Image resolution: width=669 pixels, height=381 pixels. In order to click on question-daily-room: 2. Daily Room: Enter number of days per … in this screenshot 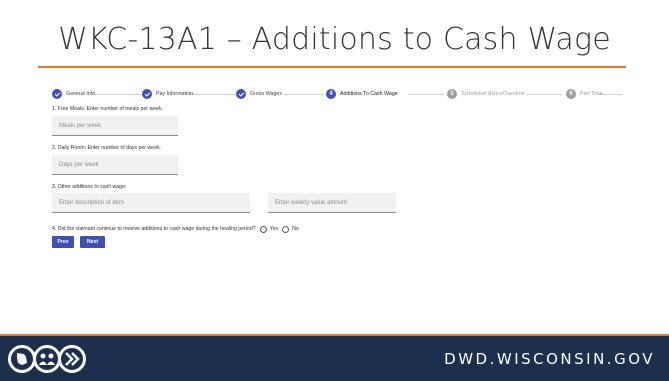, I will do `click(106, 148)`.